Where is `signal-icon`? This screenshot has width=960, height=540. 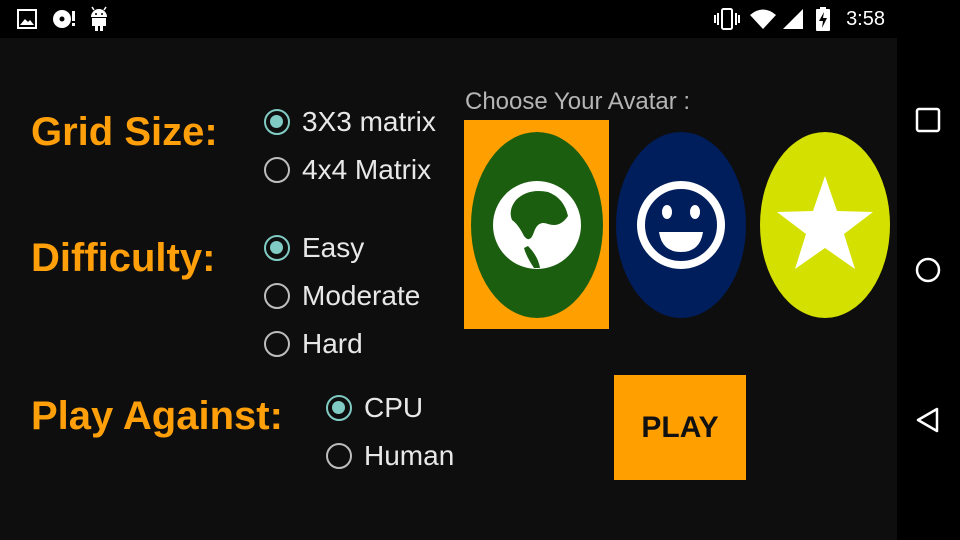 signal-icon is located at coordinates (793, 19).